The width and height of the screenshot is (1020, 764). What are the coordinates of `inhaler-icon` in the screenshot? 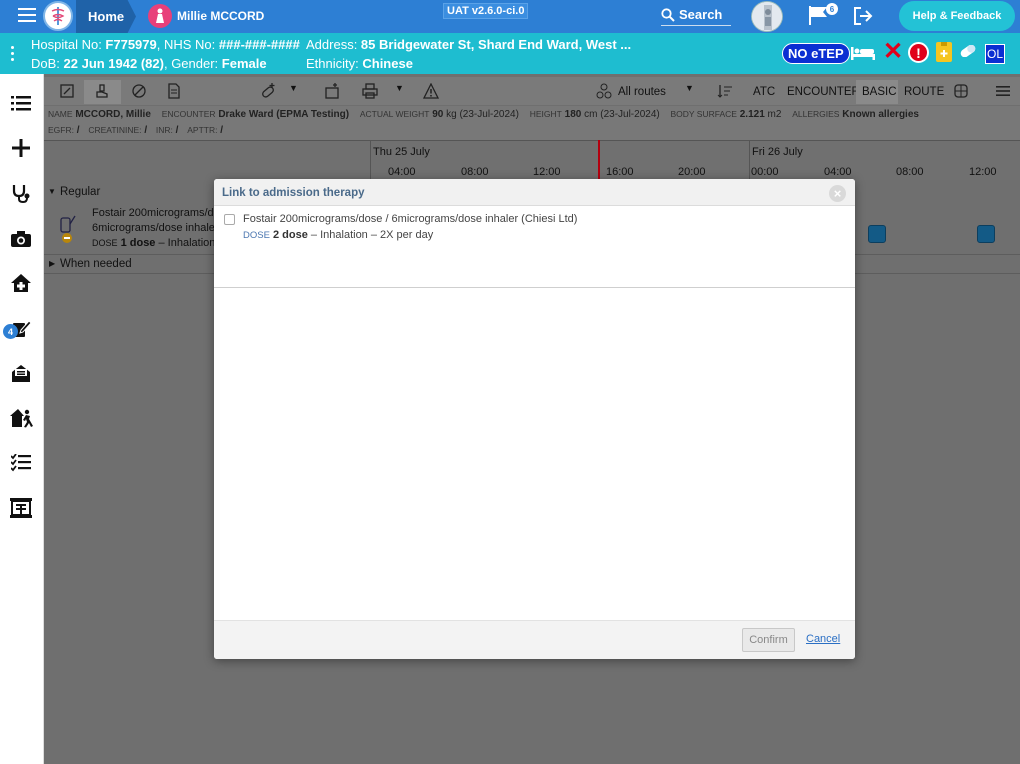 It's located at (68, 229).